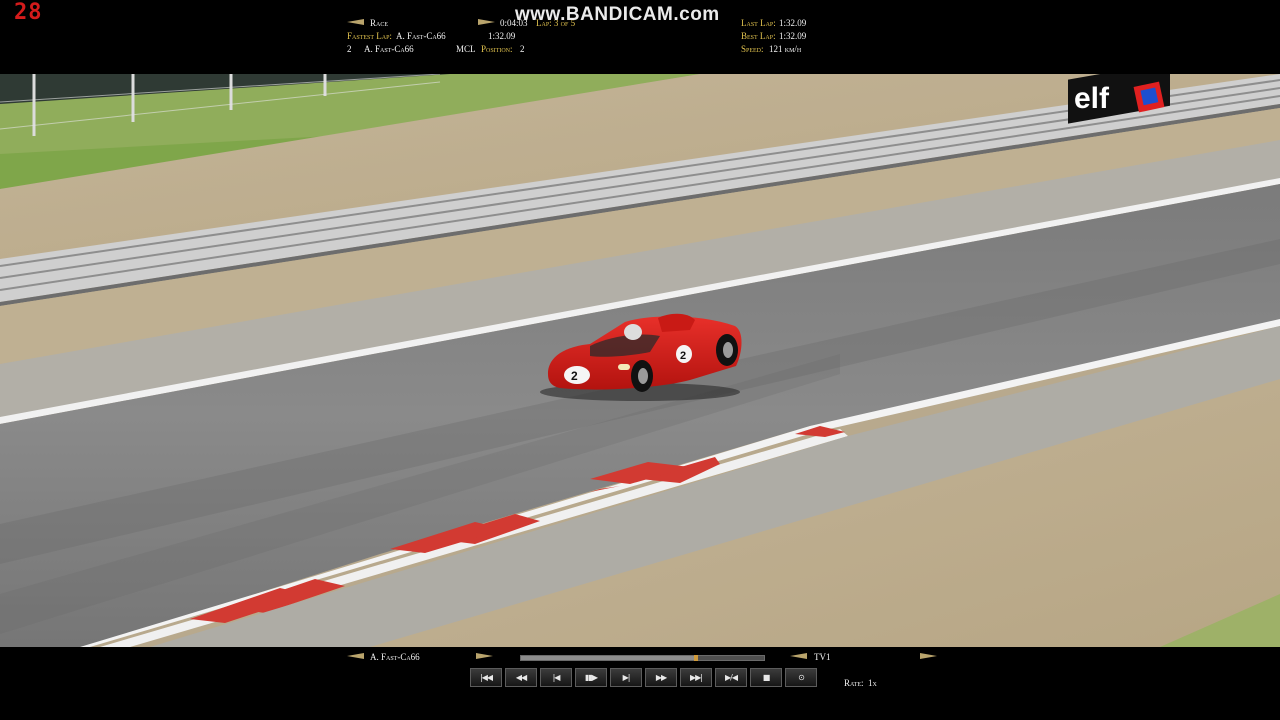 This screenshot has width=1280, height=720. I want to click on last-lap-label: Last Lap:, so click(758, 23).